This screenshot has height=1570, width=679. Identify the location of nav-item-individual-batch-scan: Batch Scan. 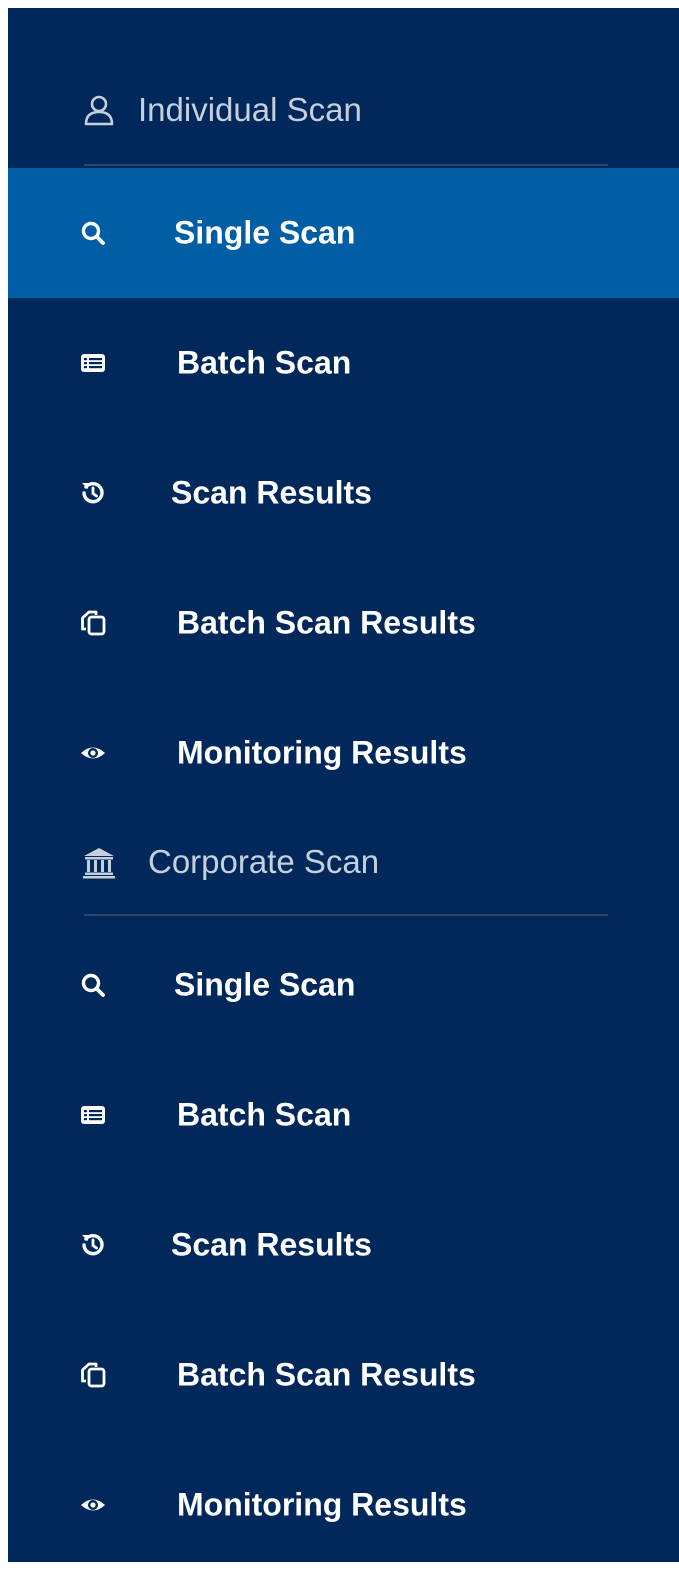
(343, 363).